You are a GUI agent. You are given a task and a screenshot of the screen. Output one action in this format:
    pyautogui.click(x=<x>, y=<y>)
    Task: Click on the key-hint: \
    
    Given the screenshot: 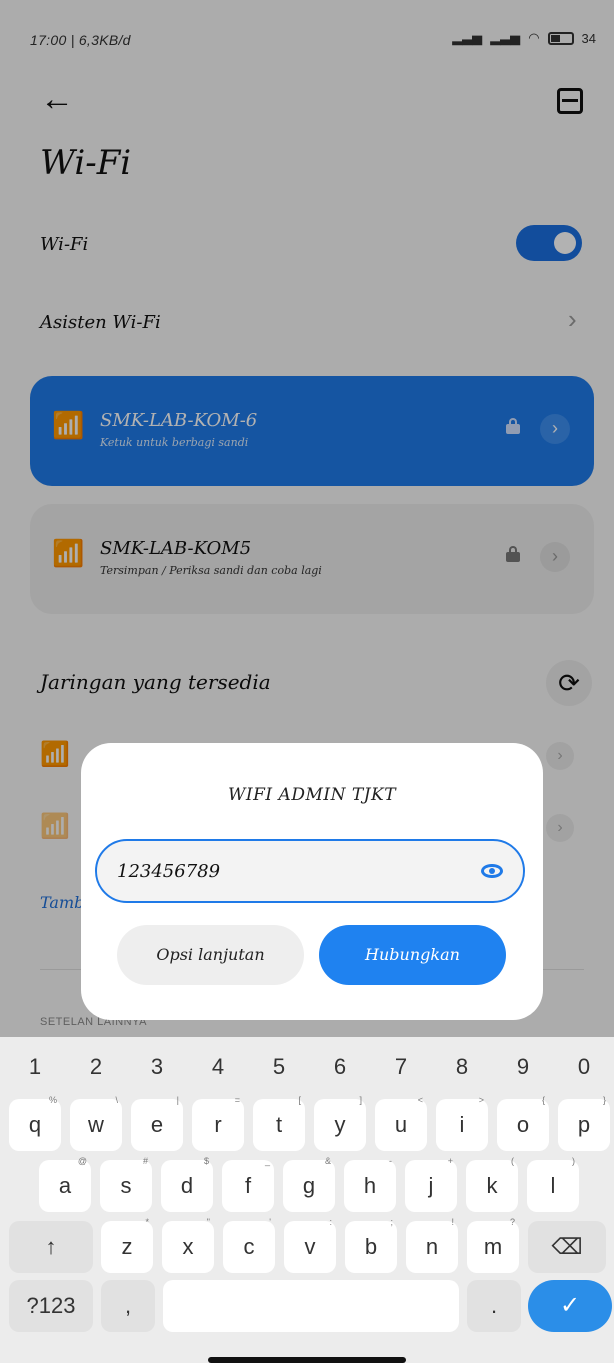 What is the action you would take?
    pyautogui.click(x=116, y=1100)
    